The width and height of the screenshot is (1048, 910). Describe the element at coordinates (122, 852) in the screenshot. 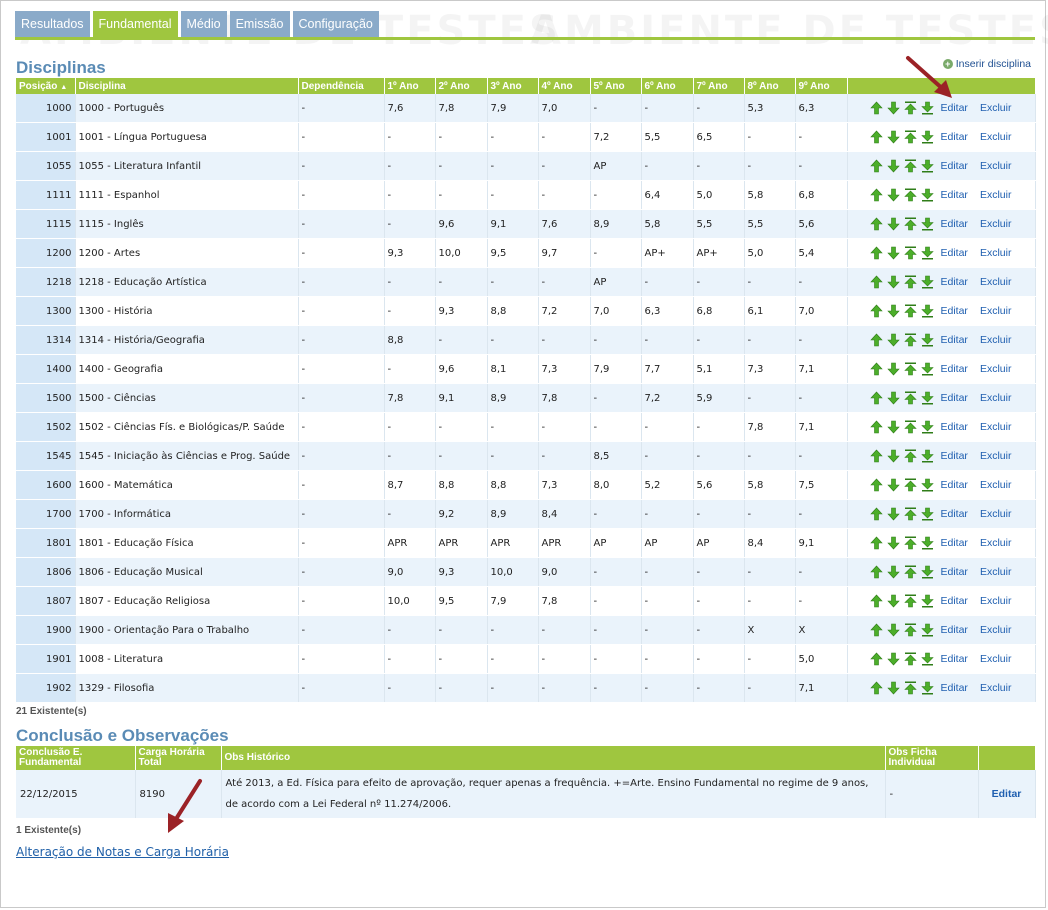

I see `alteracao-notas-link: Alteração de Notas e Carga Horária` at that location.